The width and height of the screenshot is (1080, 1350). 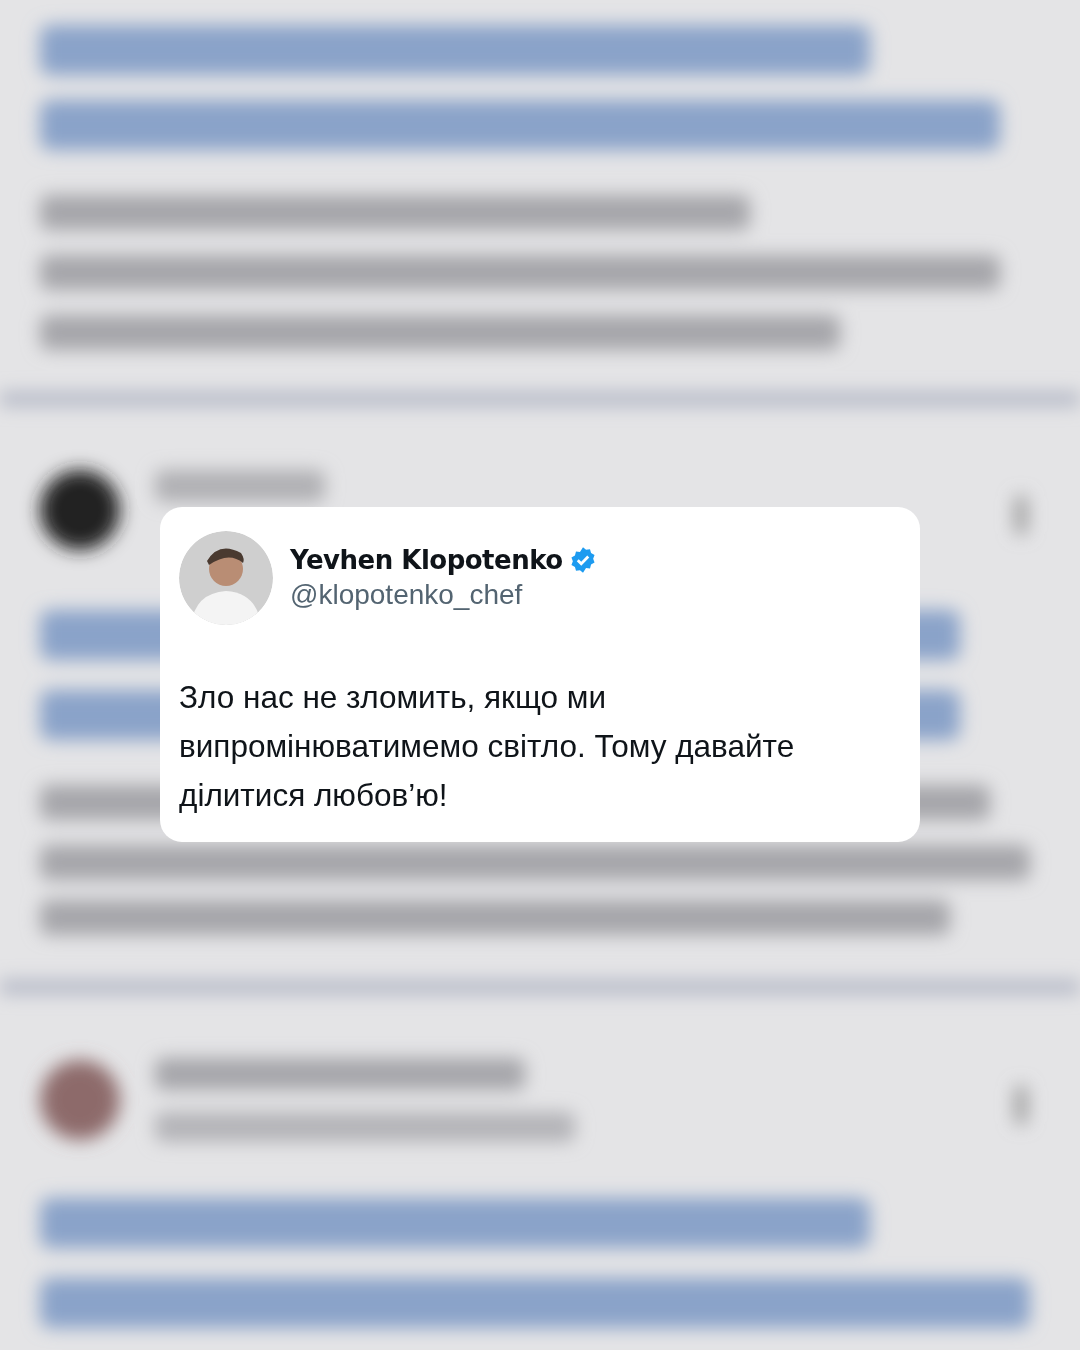 I want to click on author-name: Yevhen Klopotenko, so click(x=426, y=560).